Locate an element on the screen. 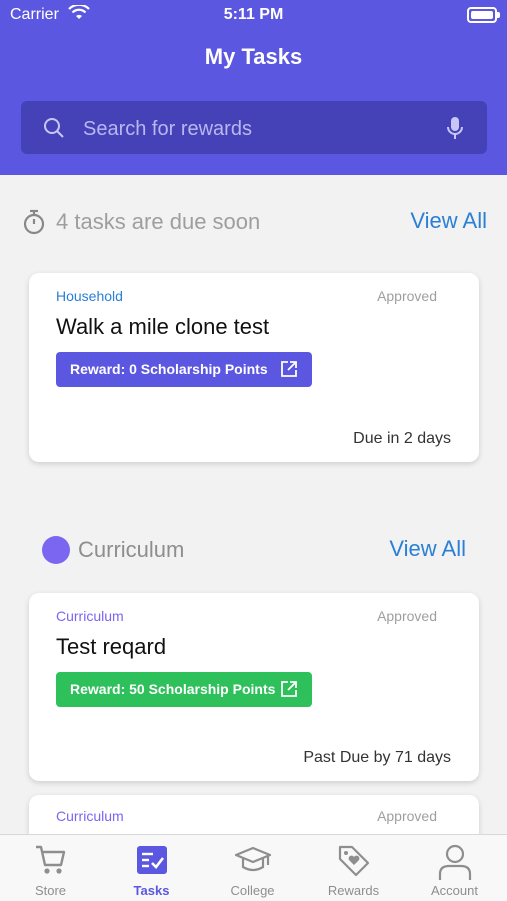 Image resolution: width=507 pixels, height=901 pixels. task-due-text: Past Due by 71 days is located at coordinates (377, 757).